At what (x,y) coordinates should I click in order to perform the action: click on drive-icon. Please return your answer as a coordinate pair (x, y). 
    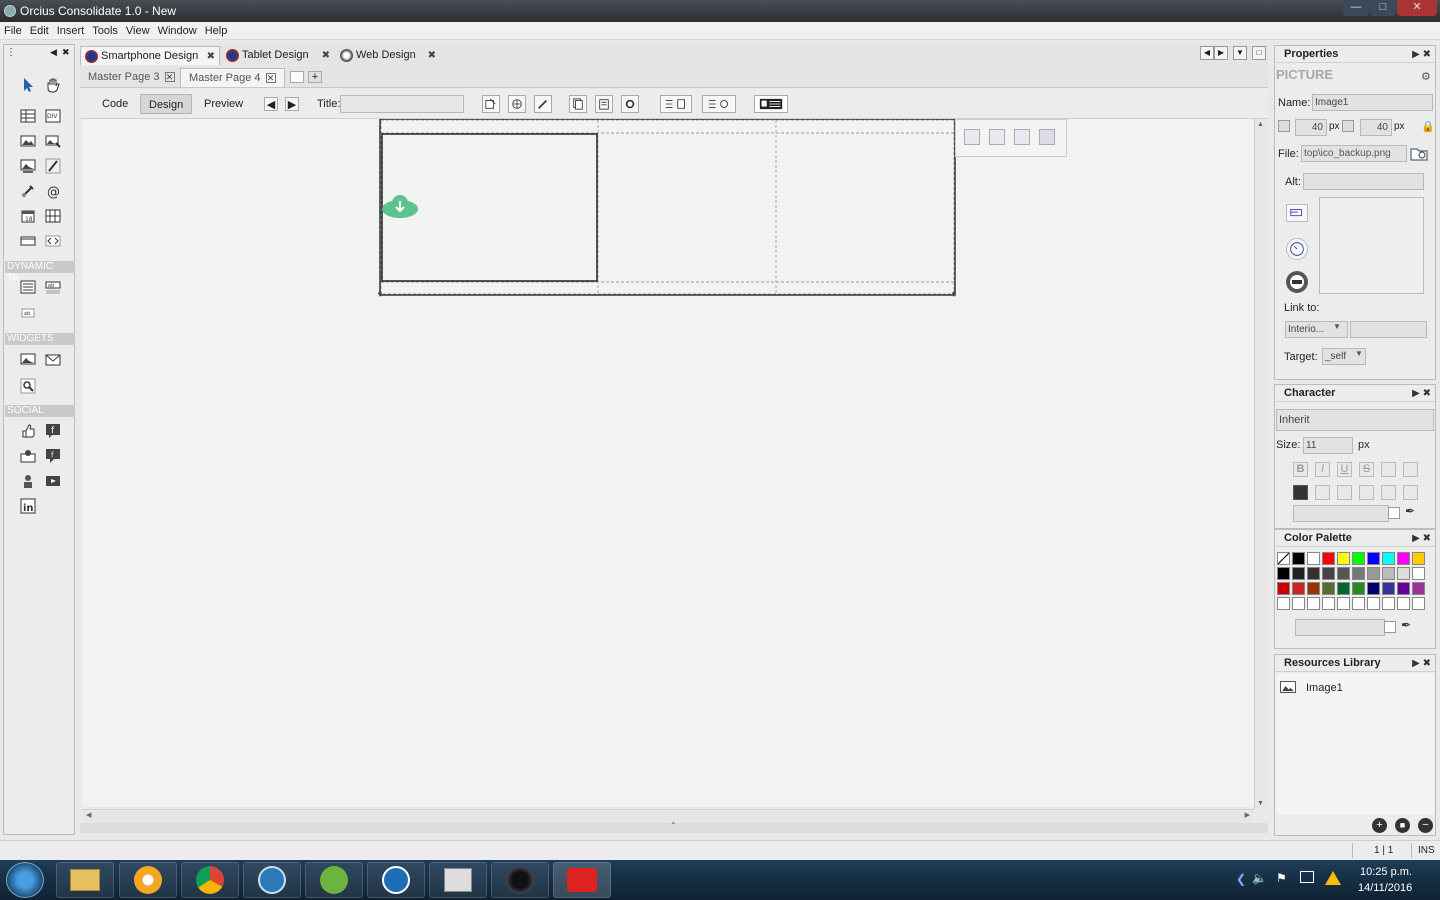
    Looking at the image, I should click on (1333, 878).